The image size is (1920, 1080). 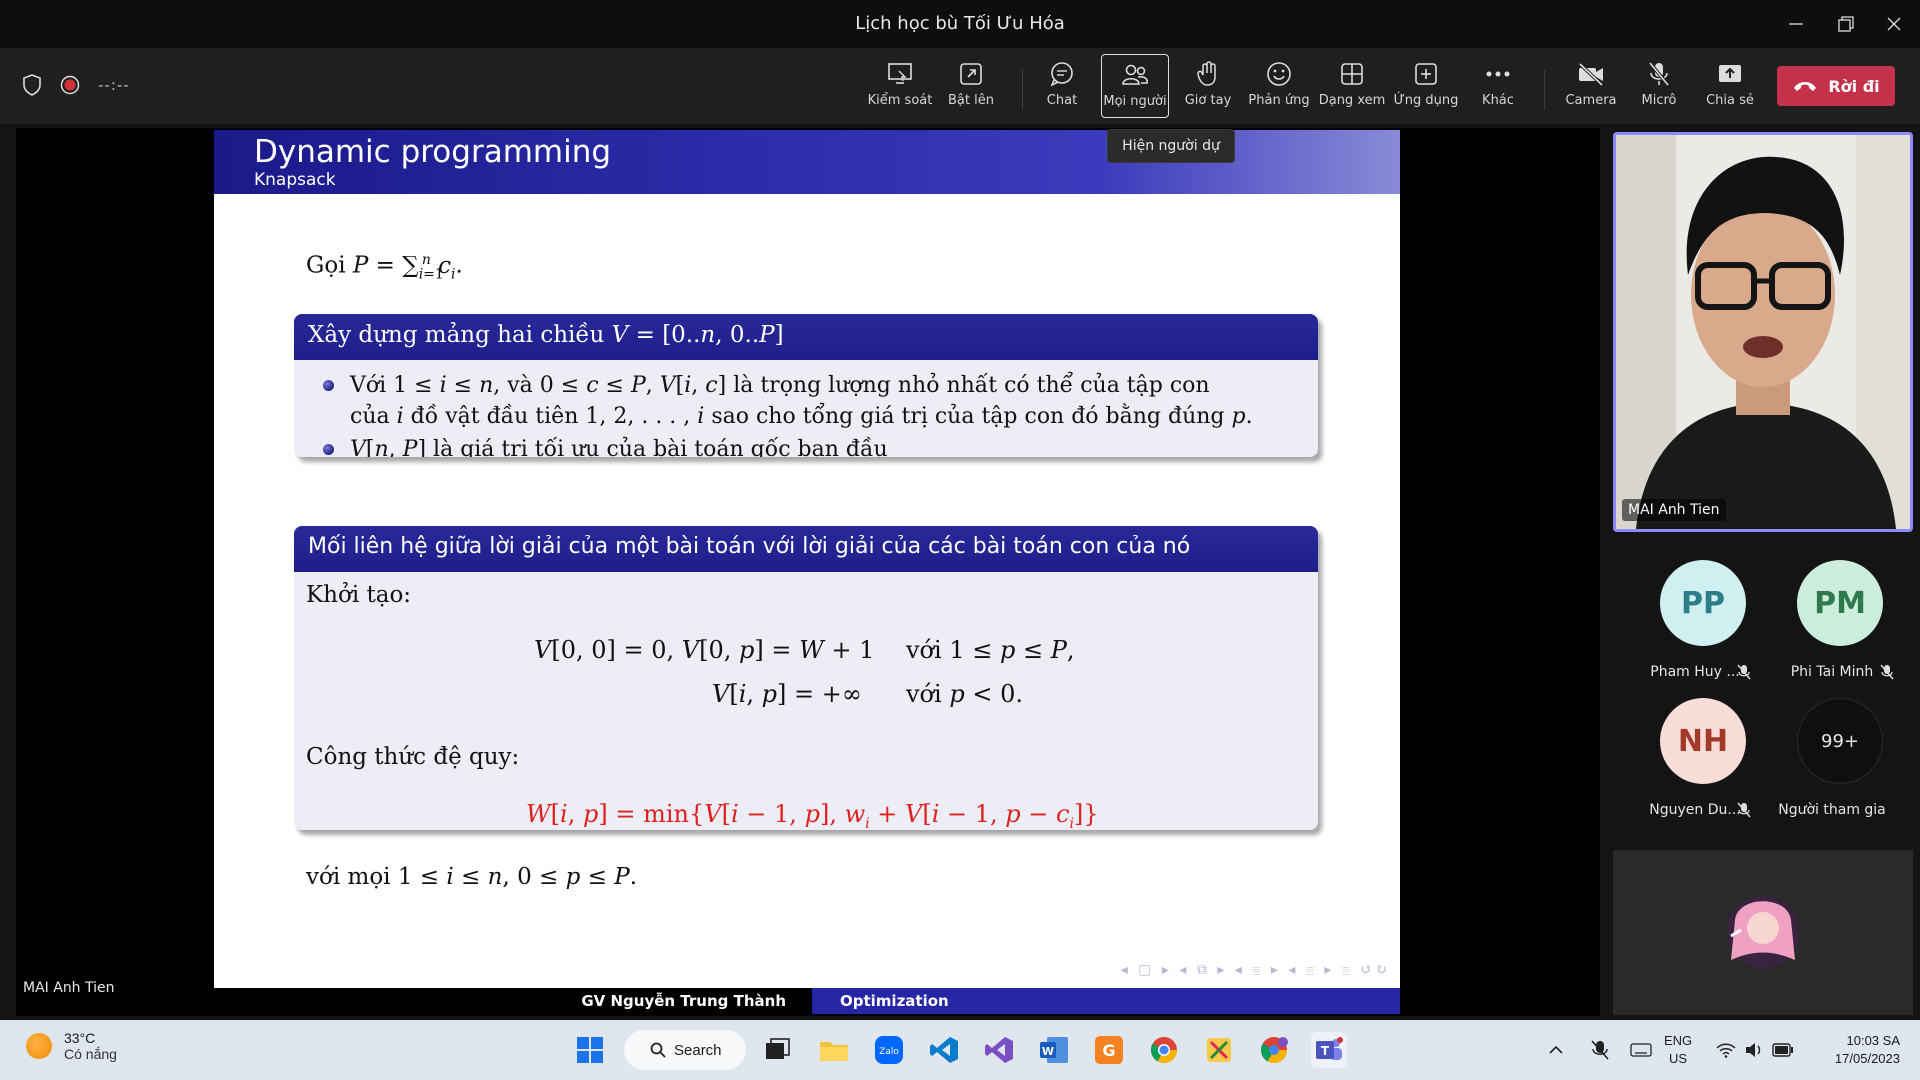 What do you see at coordinates (1426, 100) in the screenshot?
I see `toolbar-label: Ứng dụng` at bounding box center [1426, 100].